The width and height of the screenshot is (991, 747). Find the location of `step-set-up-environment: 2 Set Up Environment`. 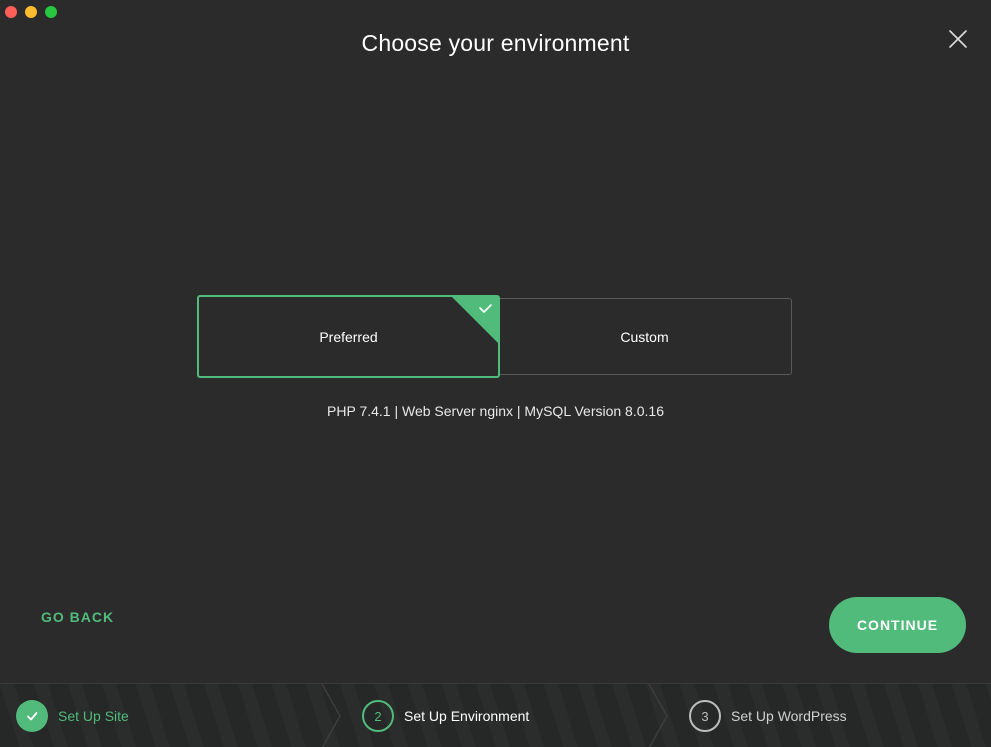

step-set-up-environment: 2 Set Up Environment is located at coordinates (445, 715).